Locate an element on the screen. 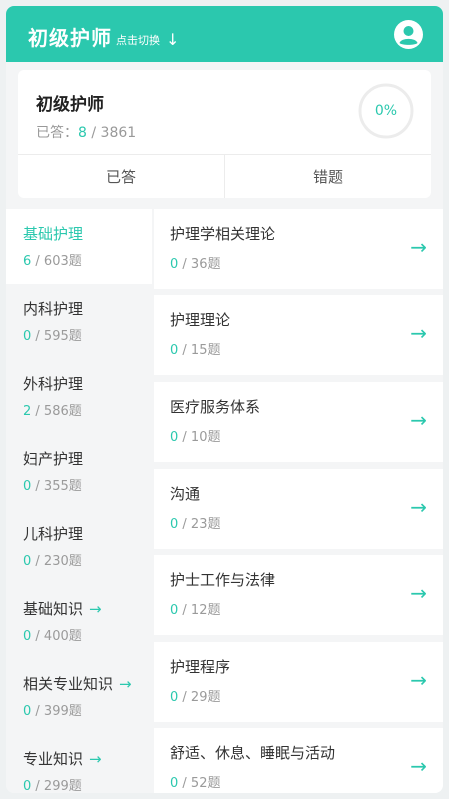 The height and width of the screenshot is (799, 449). chapter-progress: 0 / 36题 is located at coordinates (195, 262).